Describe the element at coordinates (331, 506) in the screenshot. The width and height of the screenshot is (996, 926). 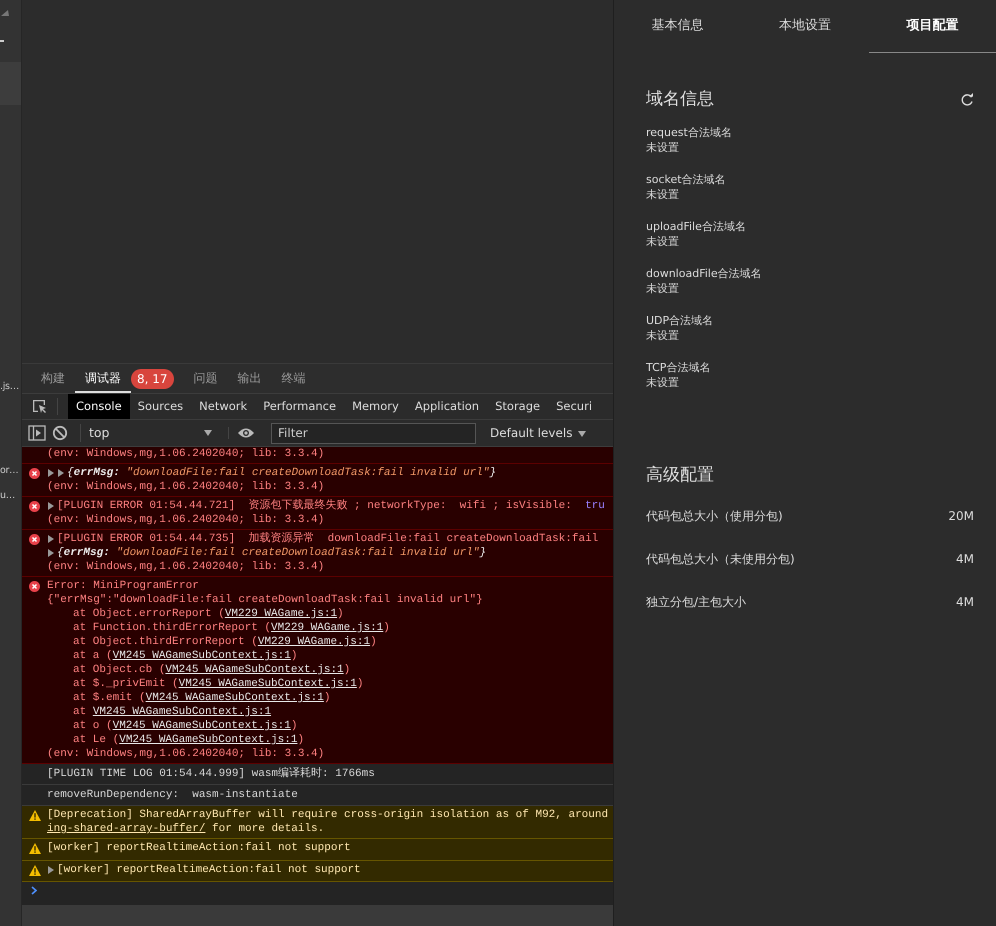
I see `log-line: [PLUGIN ERROR 01:54.44.721] 资源包下载最终失败 ; networkType: wifi ; isVisible: tru` at that location.